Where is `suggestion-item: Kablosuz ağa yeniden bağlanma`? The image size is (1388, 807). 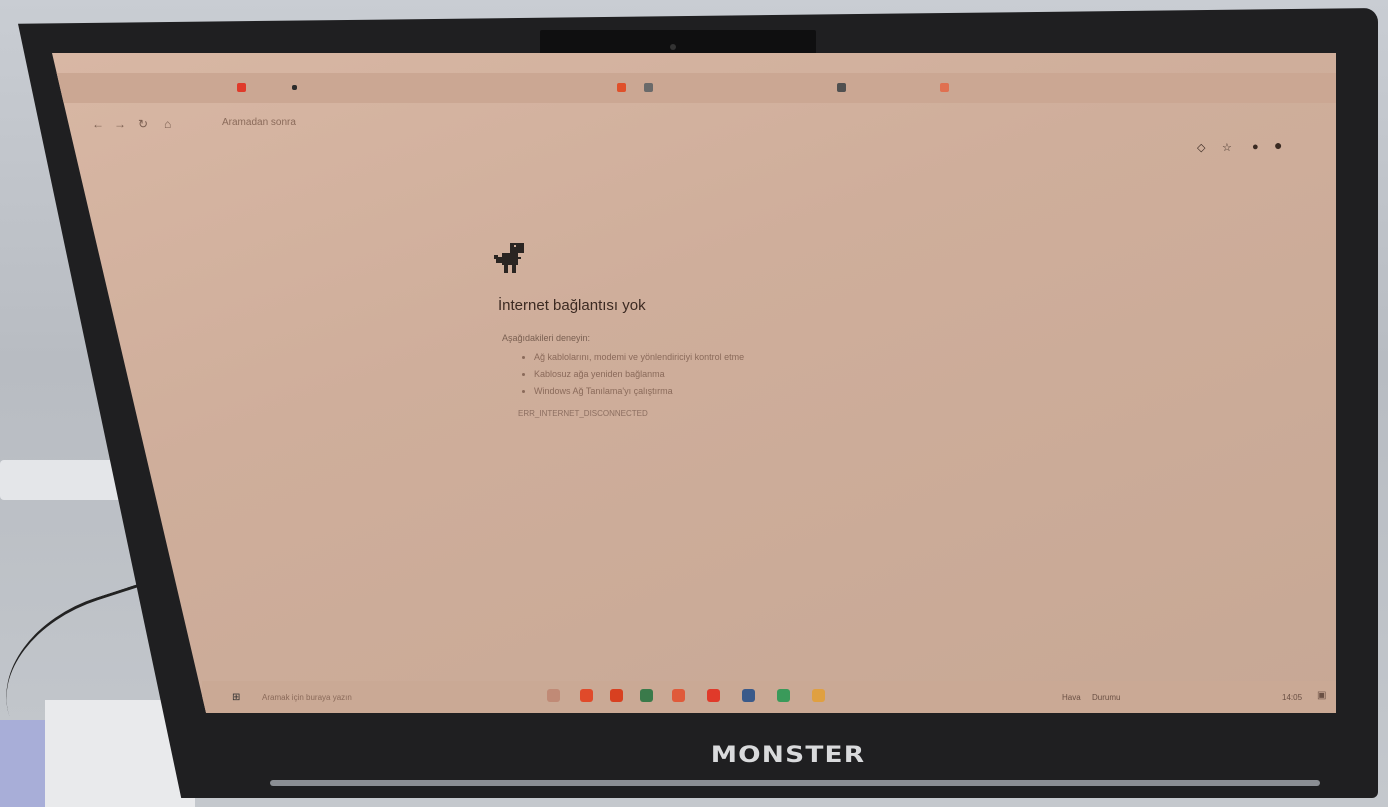
suggestion-item: Kablosuz ağa yeniden bağlanma is located at coordinates (639, 374).